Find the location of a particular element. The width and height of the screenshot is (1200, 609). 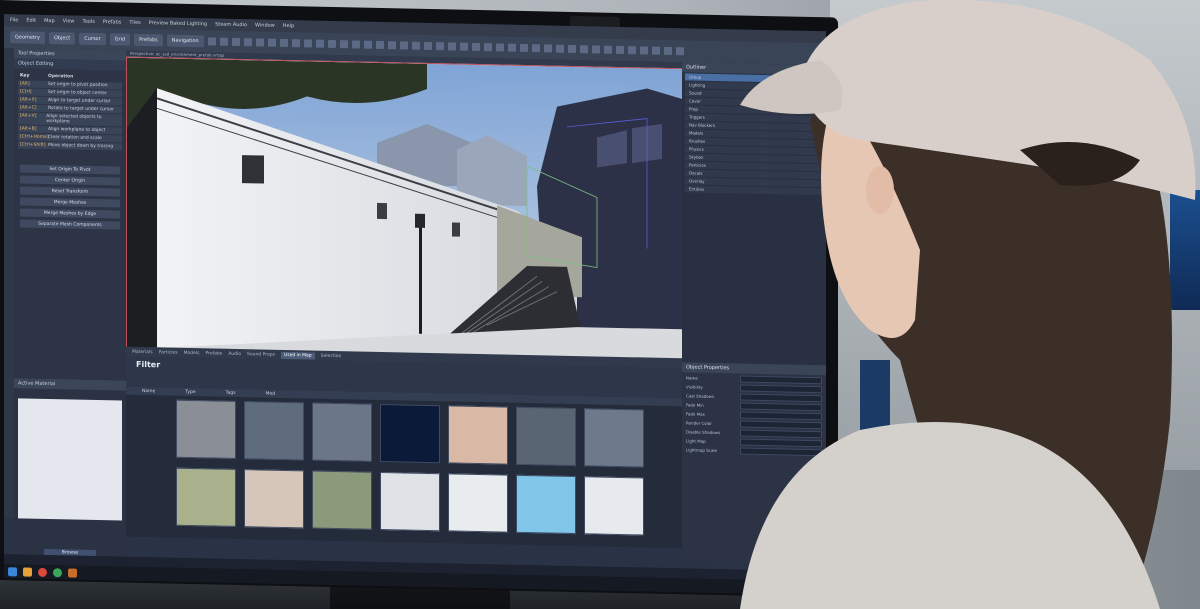

windows-start-icon is located at coordinates (12, 571).